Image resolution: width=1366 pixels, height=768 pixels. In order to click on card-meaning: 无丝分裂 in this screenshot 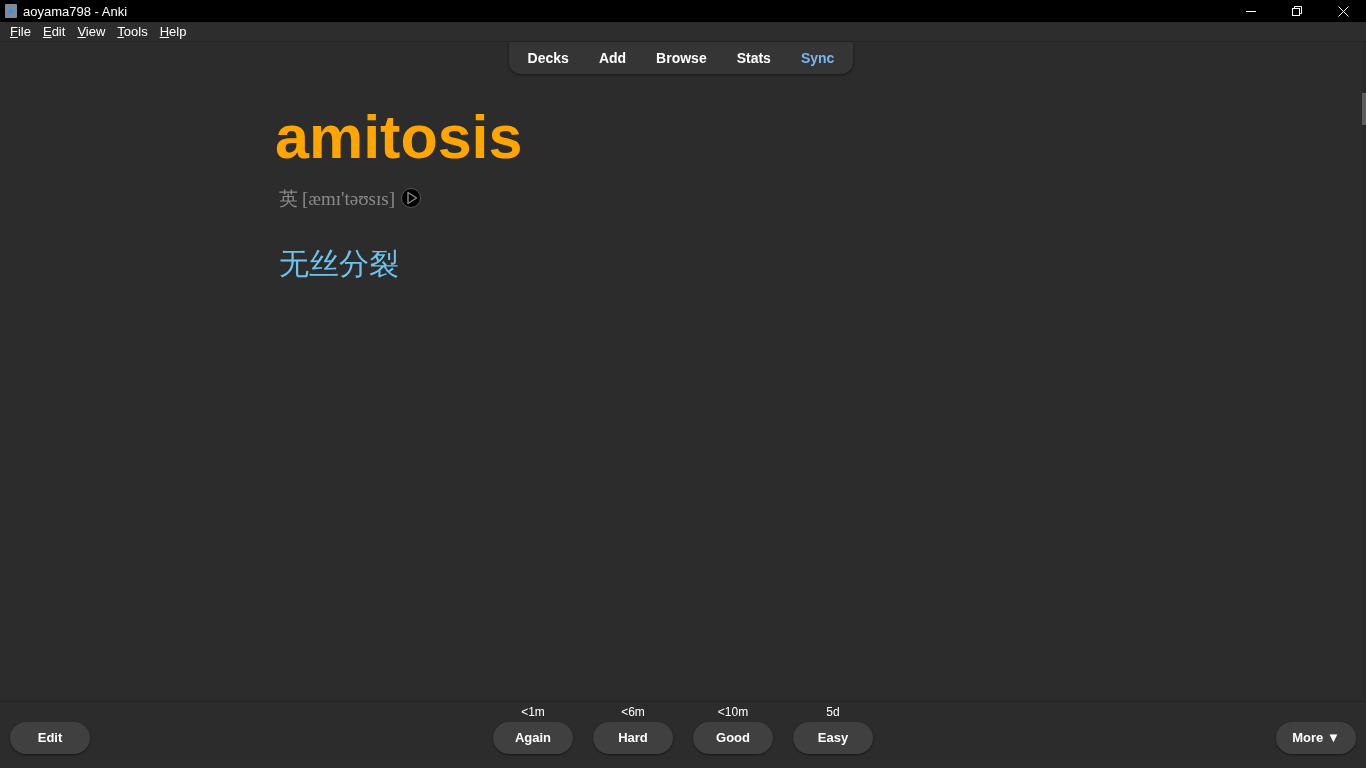, I will do `click(339, 264)`.